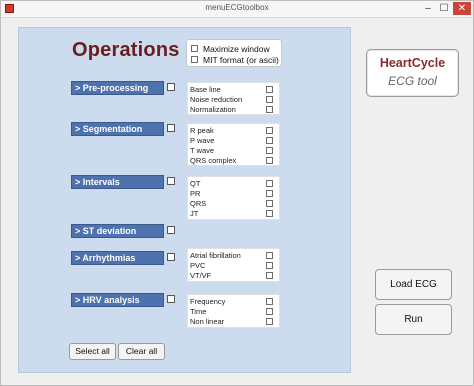 This screenshot has height=386, width=474. What do you see at coordinates (233, 184) in the screenshot?
I see `list-item: QT` at bounding box center [233, 184].